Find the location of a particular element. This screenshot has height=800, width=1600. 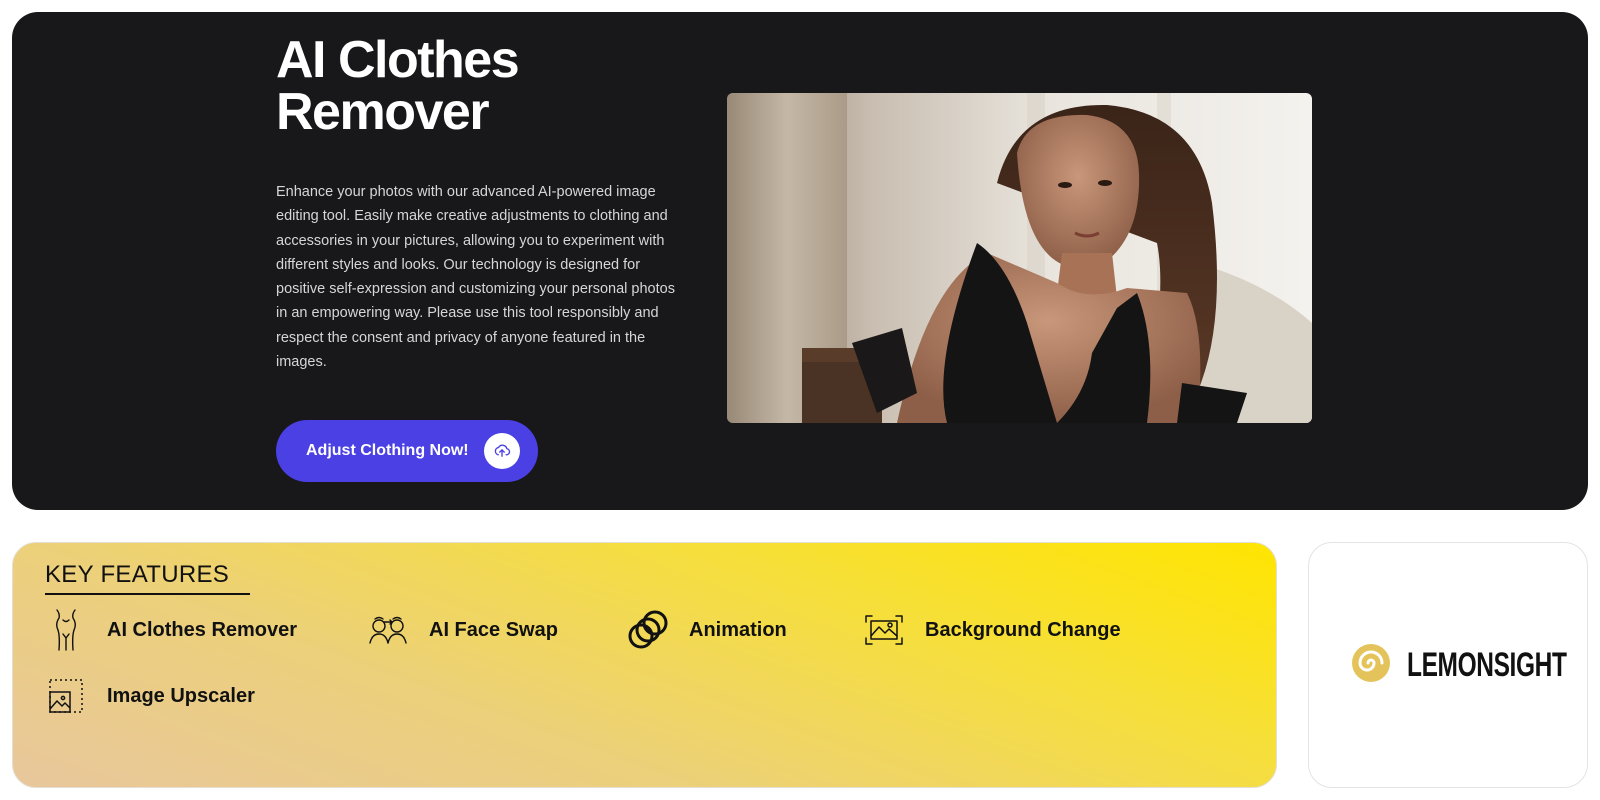

feature-image-upscaler: Image Upscaler is located at coordinates (150, 696).